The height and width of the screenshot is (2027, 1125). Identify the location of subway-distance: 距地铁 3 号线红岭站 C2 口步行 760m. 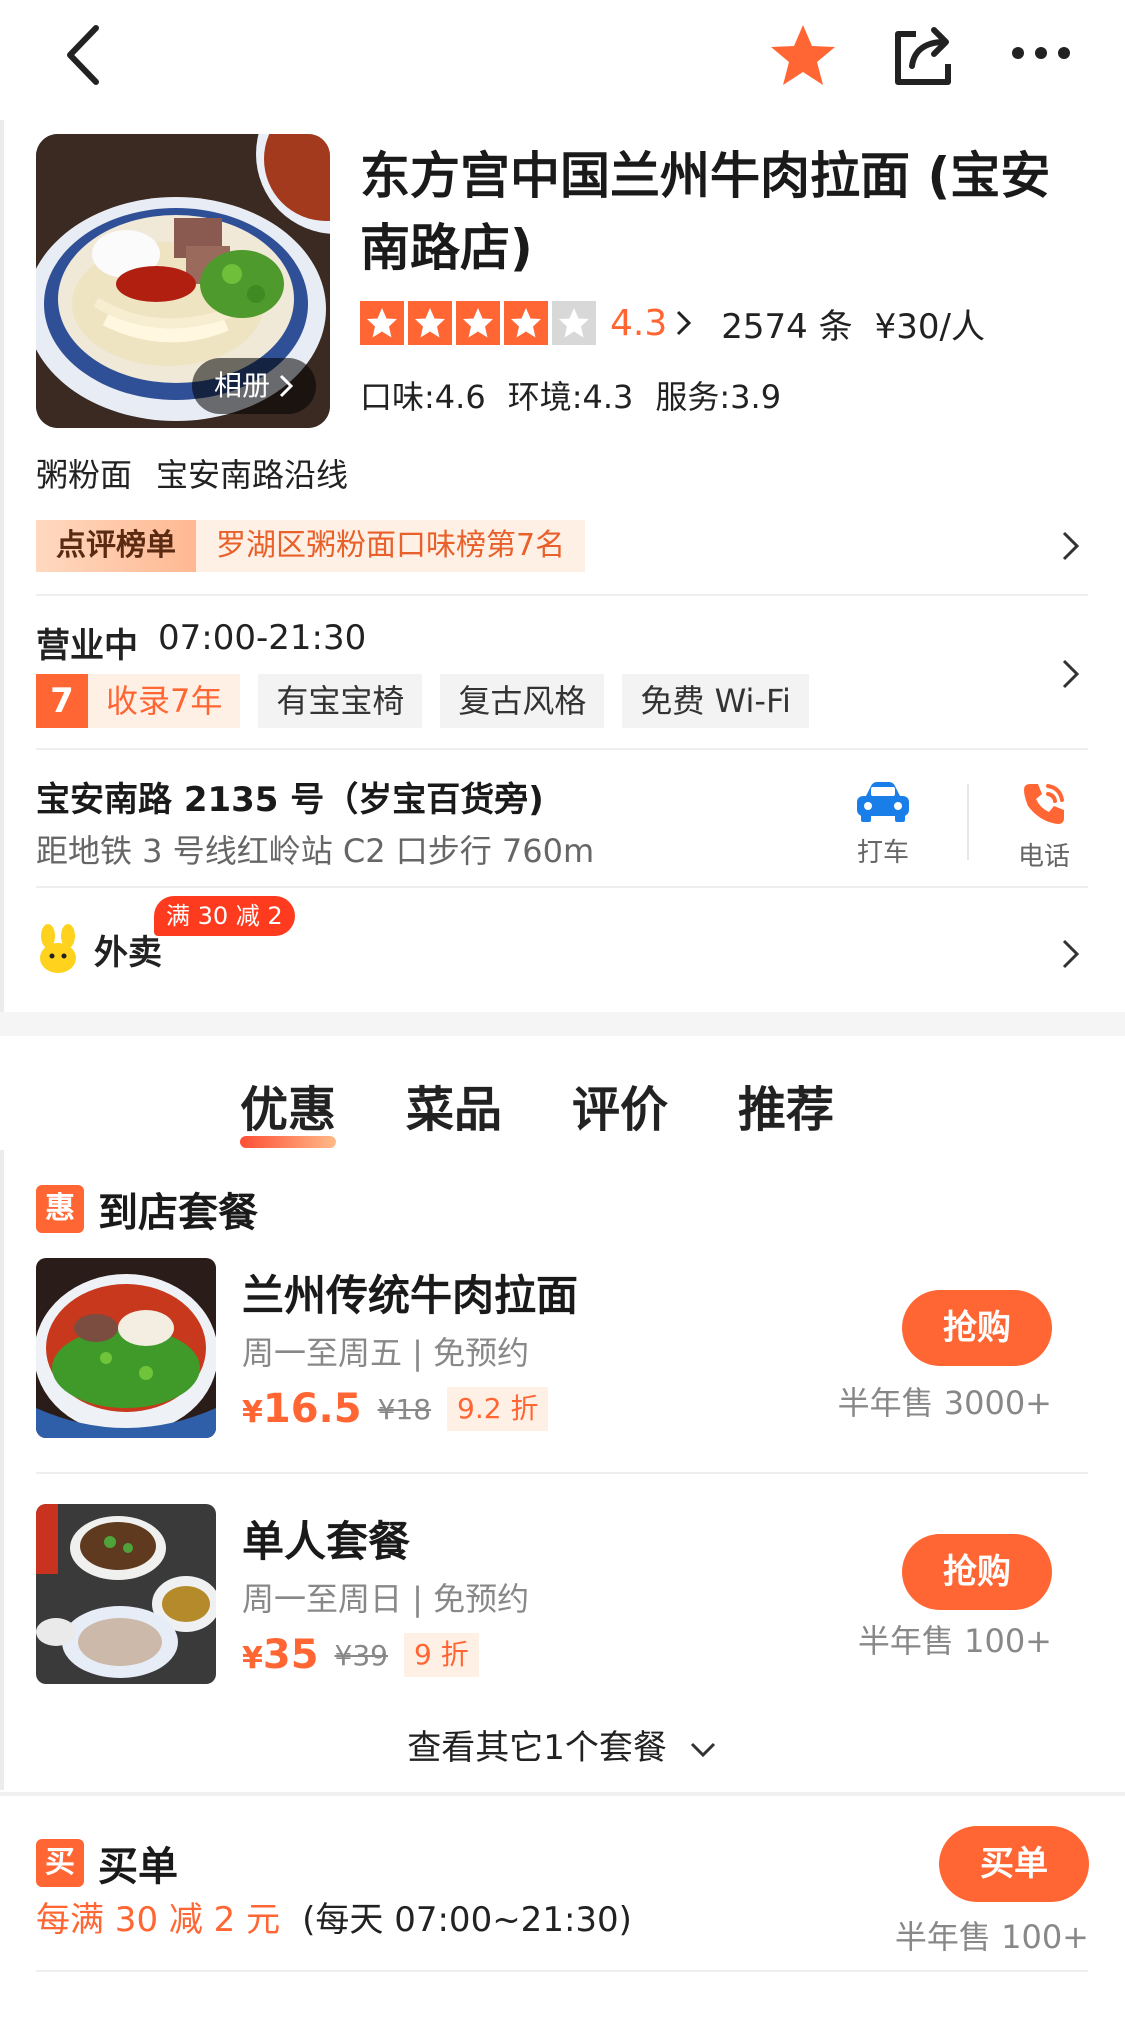
(315, 851).